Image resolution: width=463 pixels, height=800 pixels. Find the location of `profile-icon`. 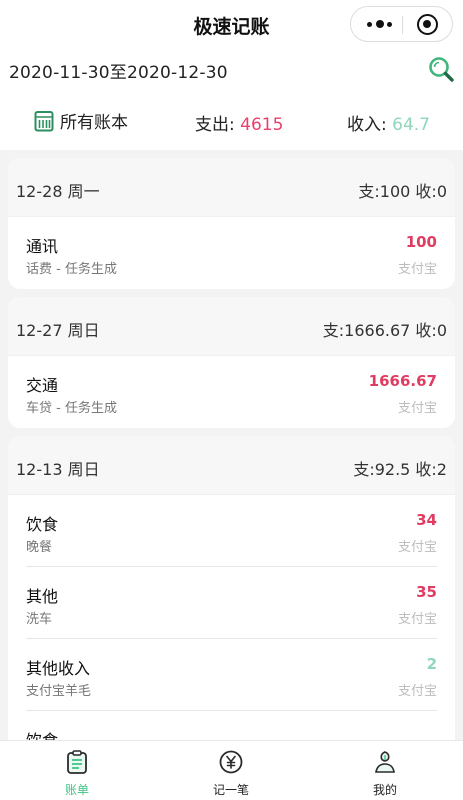

profile-icon is located at coordinates (385, 762).